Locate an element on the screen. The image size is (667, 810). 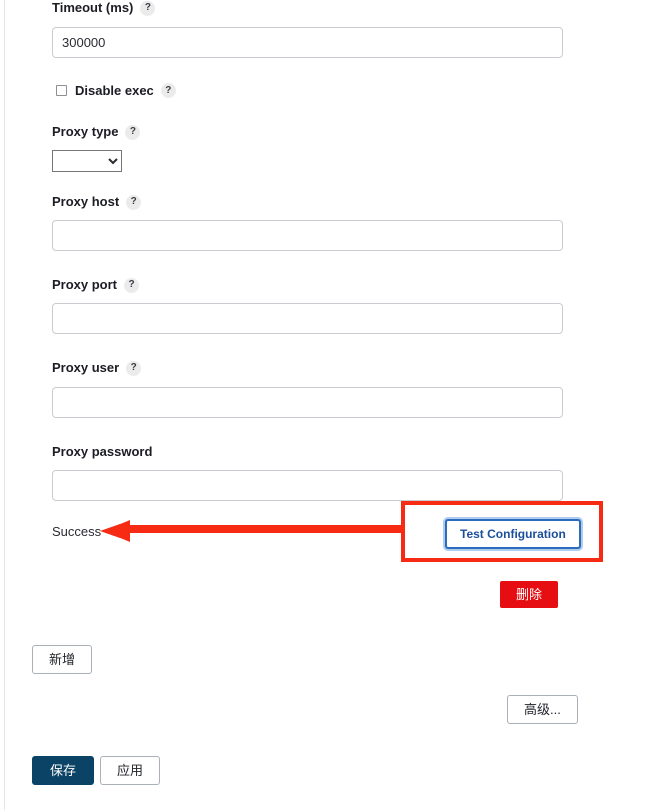
label-proxy-port: Proxy port ? is located at coordinates (96, 285).